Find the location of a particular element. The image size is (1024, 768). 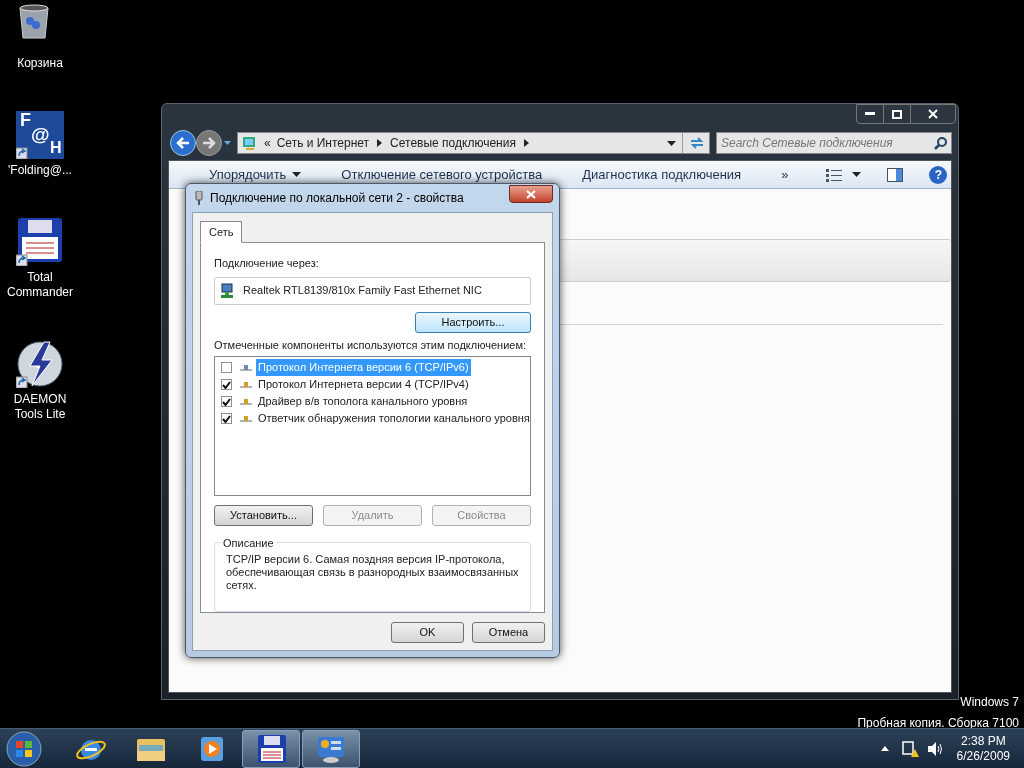

forward-arrow-icon is located at coordinates (209, 143).